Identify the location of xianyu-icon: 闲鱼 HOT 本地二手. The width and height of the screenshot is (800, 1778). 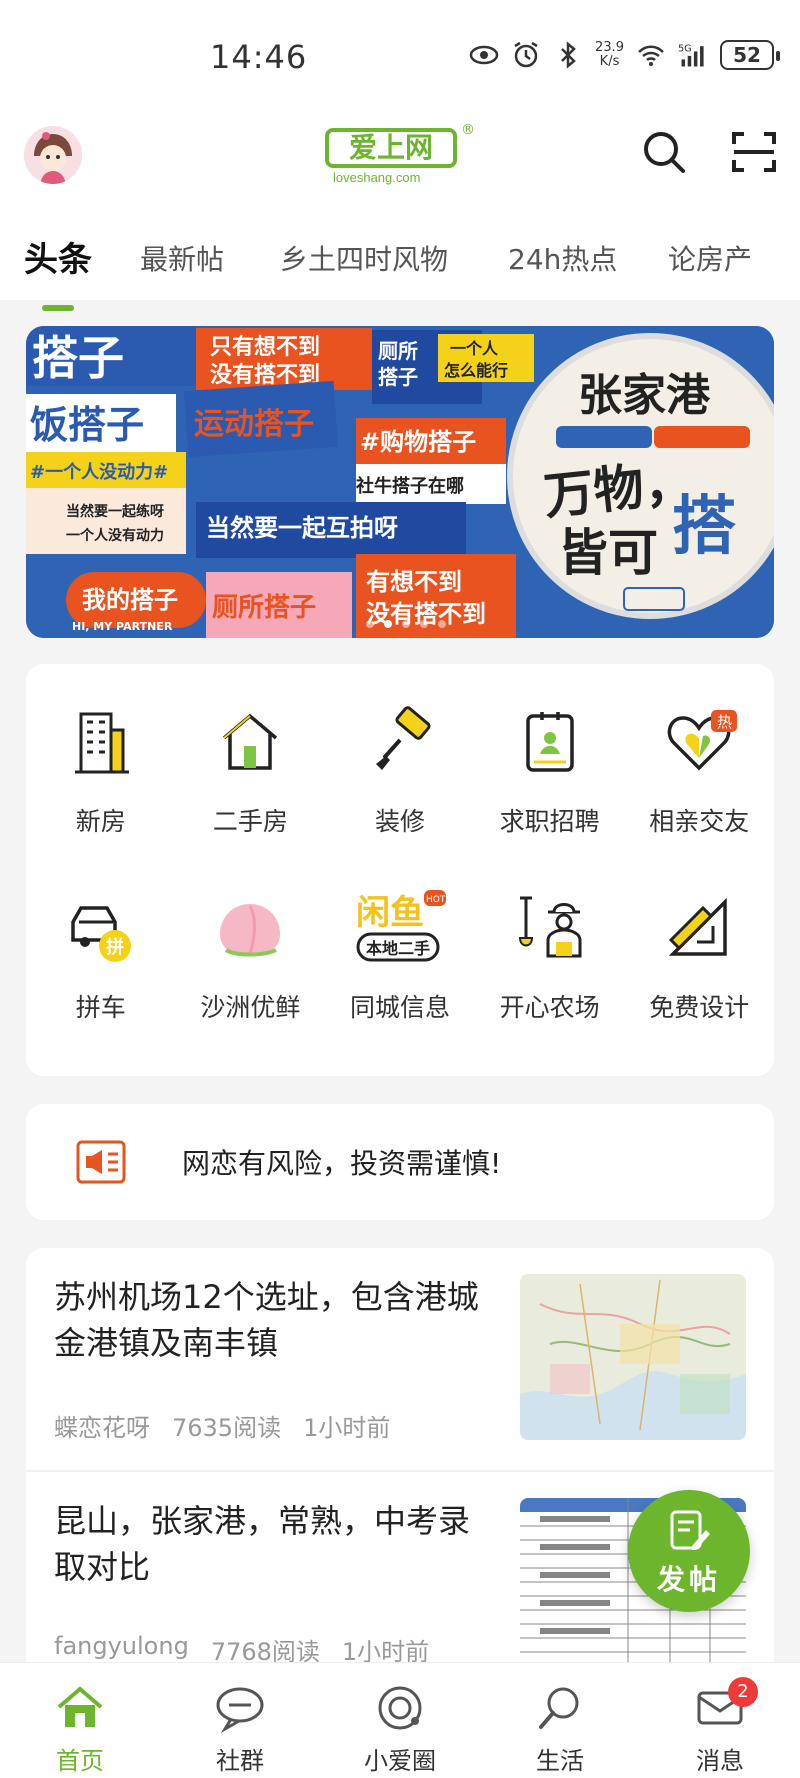
(401, 926).